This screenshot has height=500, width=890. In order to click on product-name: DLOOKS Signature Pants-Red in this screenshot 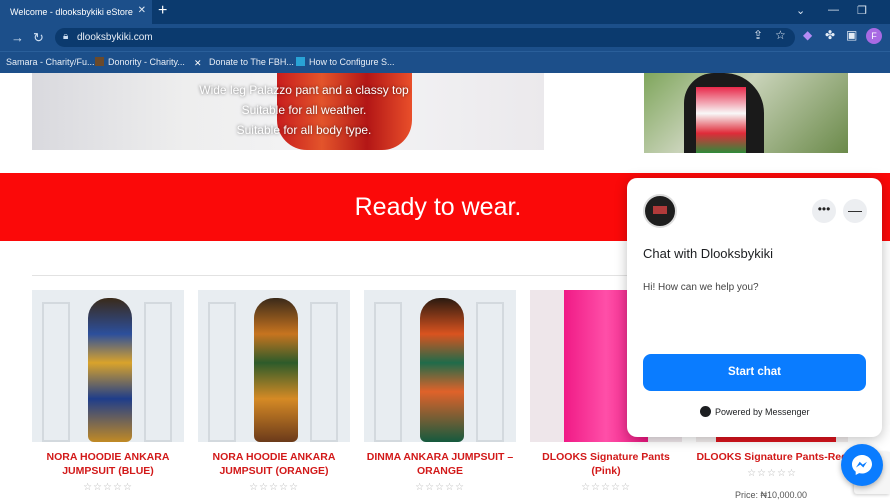, I will do `click(772, 457)`.